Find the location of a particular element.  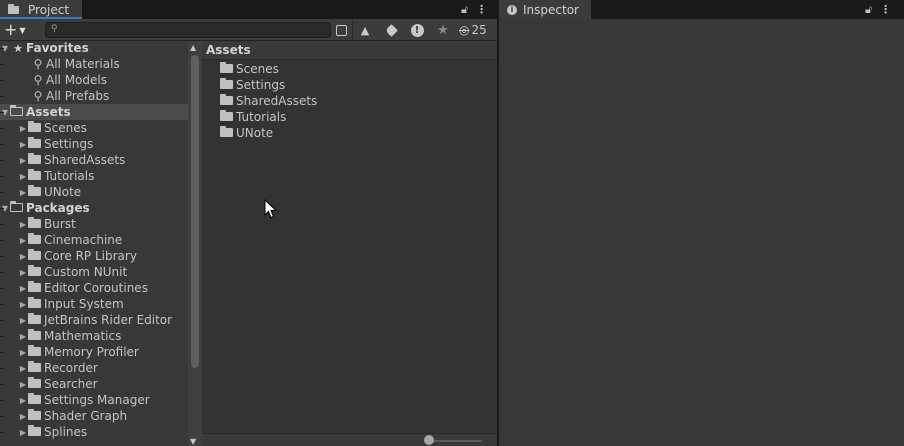

favorites-button: ★ is located at coordinates (443, 30).